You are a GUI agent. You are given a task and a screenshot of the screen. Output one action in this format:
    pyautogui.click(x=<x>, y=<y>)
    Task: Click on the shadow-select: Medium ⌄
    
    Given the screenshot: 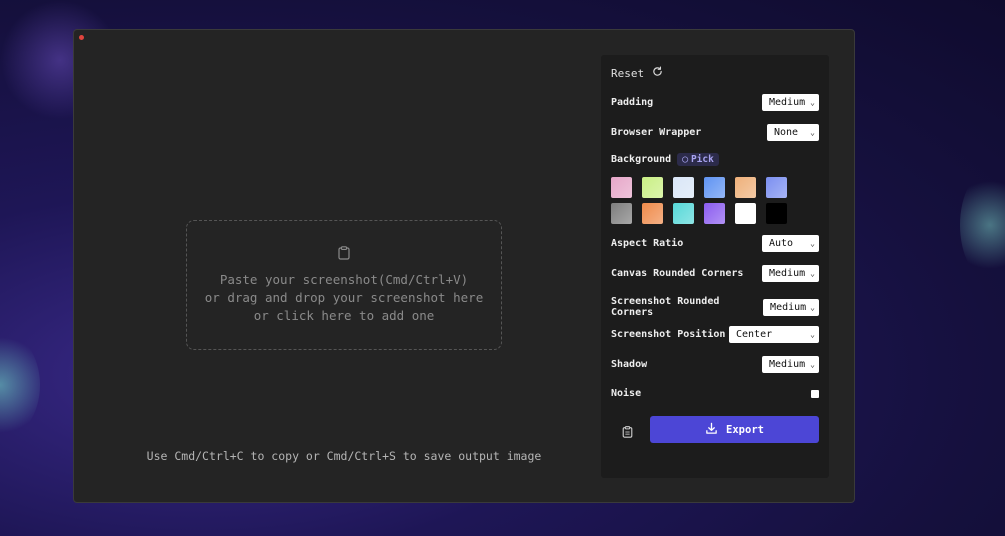 What is the action you would take?
    pyautogui.click(x=790, y=364)
    